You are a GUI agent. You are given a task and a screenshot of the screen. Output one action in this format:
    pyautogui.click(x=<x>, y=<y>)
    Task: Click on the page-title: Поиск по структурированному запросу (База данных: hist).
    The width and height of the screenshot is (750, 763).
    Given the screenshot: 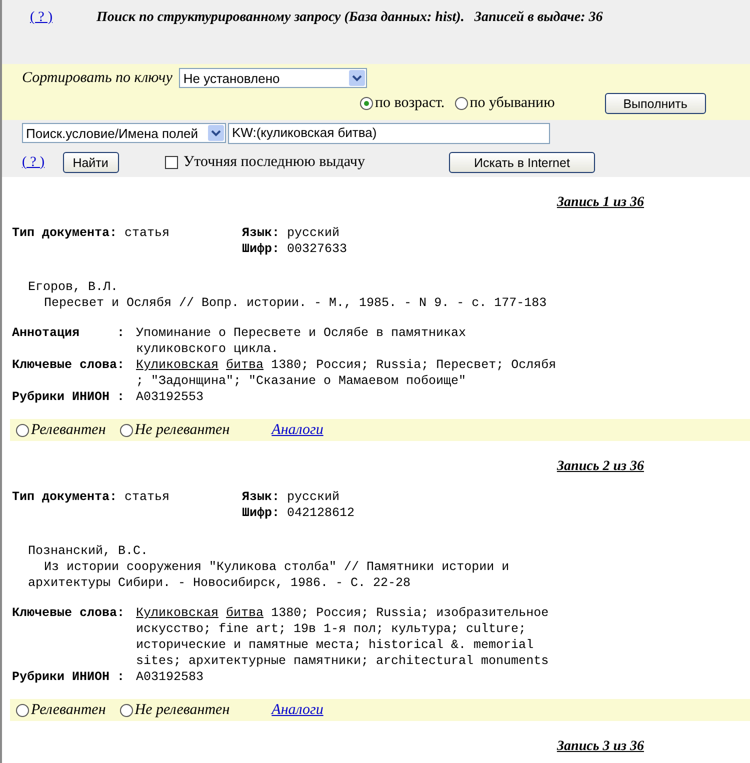 What is the action you would take?
    pyautogui.click(x=280, y=18)
    